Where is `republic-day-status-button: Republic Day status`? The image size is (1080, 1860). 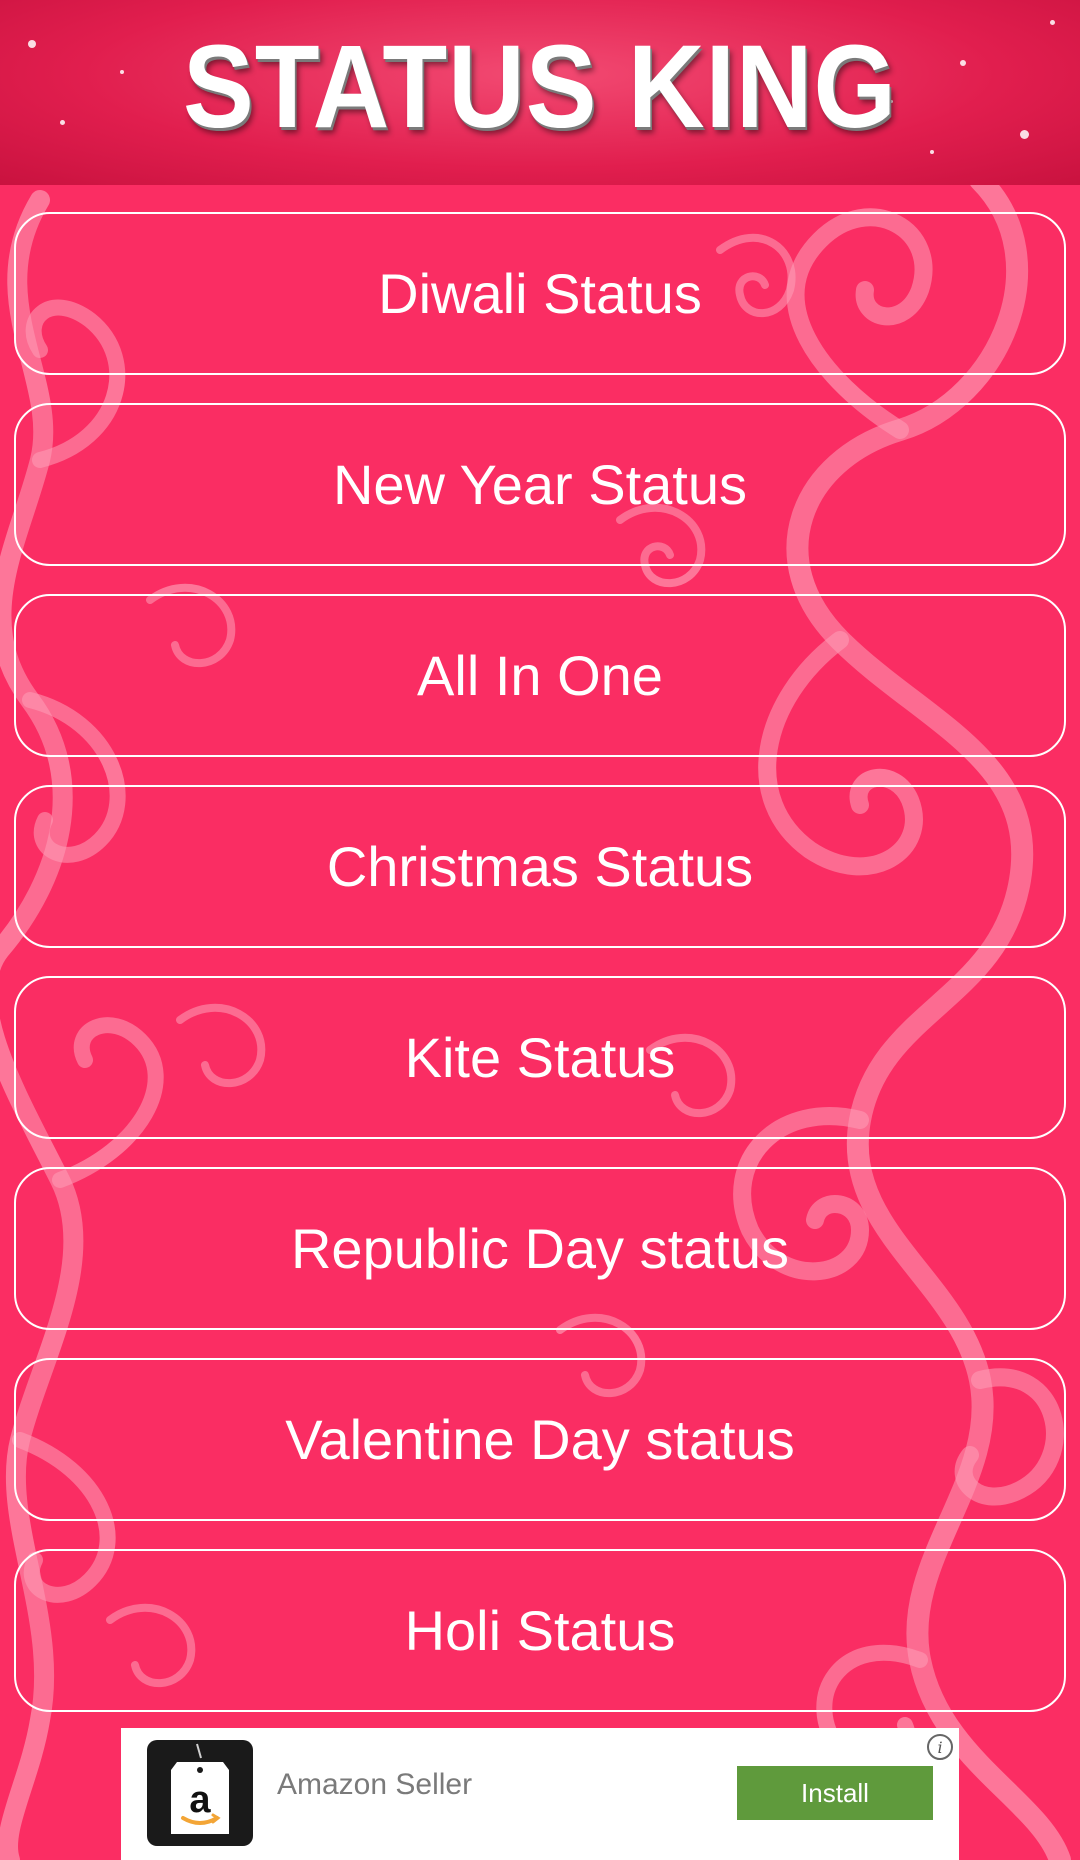 republic-day-status-button: Republic Day status is located at coordinates (540, 1248).